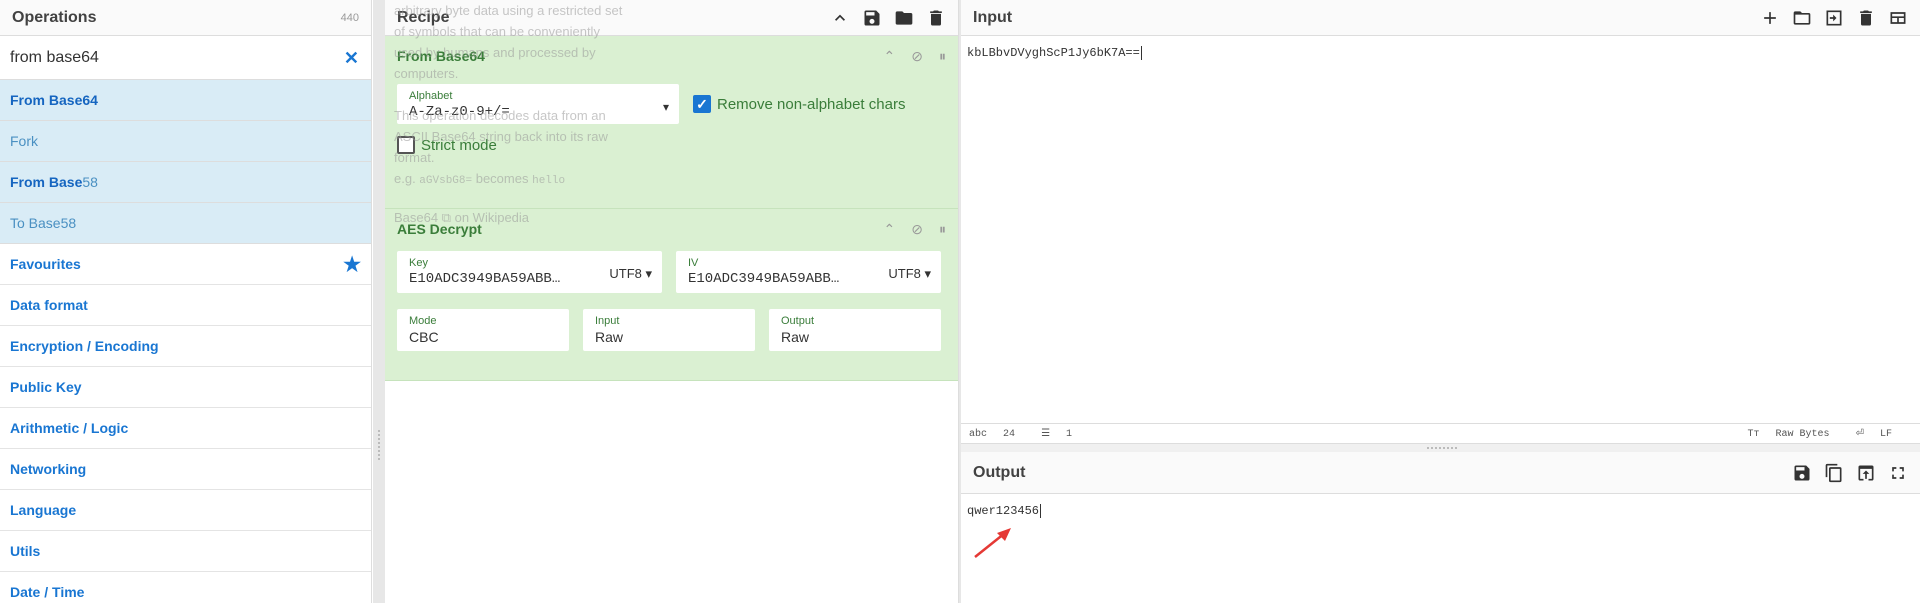 This screenshot has width=1920, height=603. Describe the element at coordinates (1898, 473) in the screenshot. I see `maximize-icon` at that location.